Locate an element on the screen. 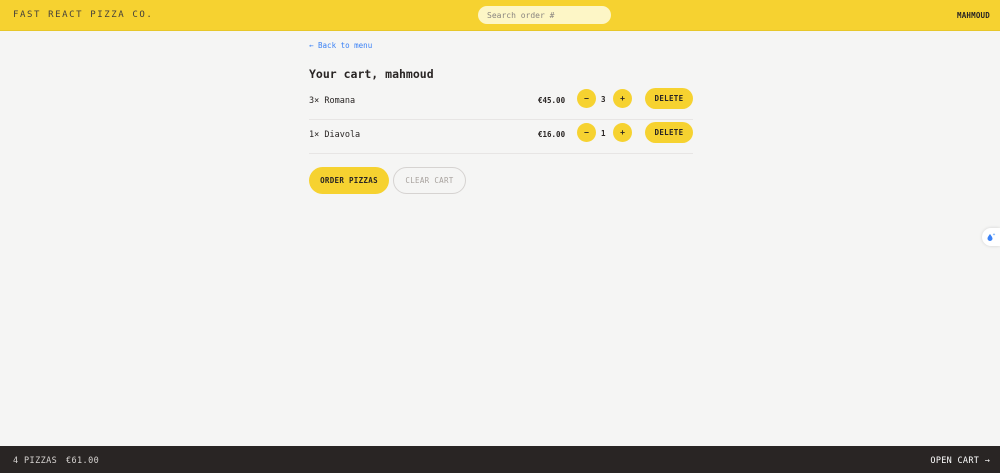 This screenshot has height=473, width=1000. pizza-count: 4 PIZZAS is located at coordinates (35, 461).